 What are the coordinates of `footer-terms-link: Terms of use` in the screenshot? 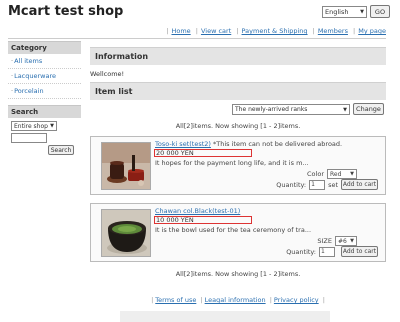 It's located at (175, 300).